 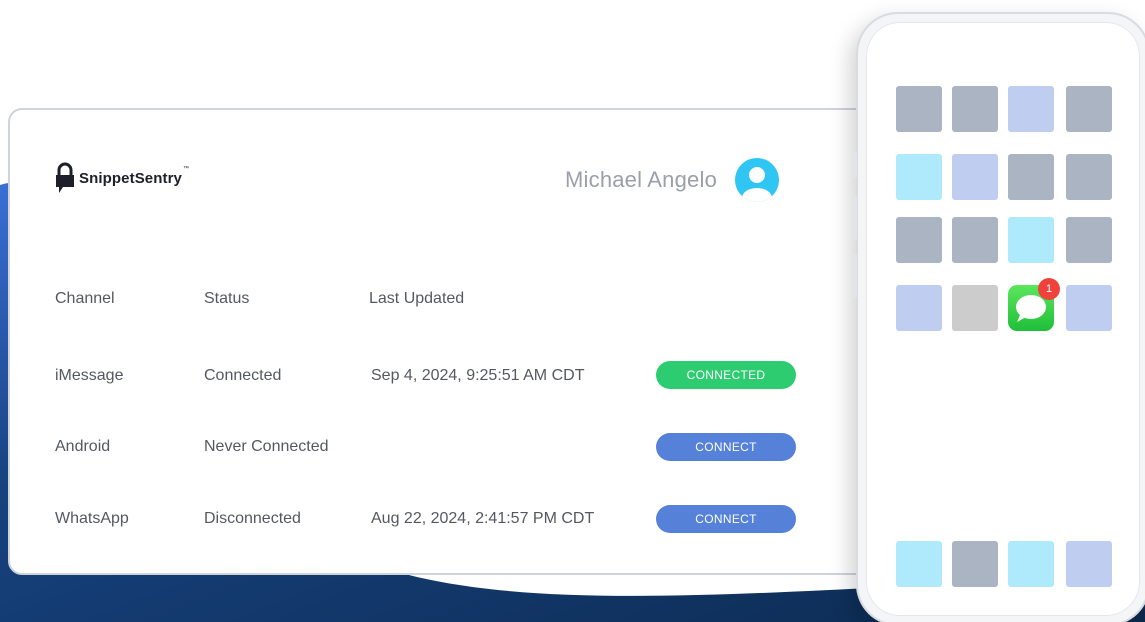 What do you see at coordinates (726, 519) in the screenshot?
I see `connect-button-whatsapp: CONNECT` at bounding box center [726, 519].